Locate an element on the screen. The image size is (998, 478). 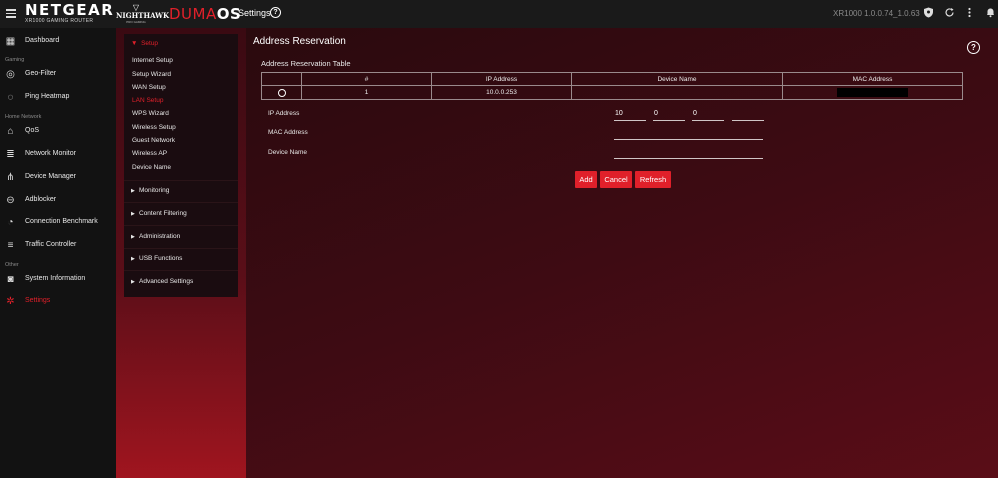
nav-network-monitor: ≣ Network Monitor is located at coordinates (58, 155).